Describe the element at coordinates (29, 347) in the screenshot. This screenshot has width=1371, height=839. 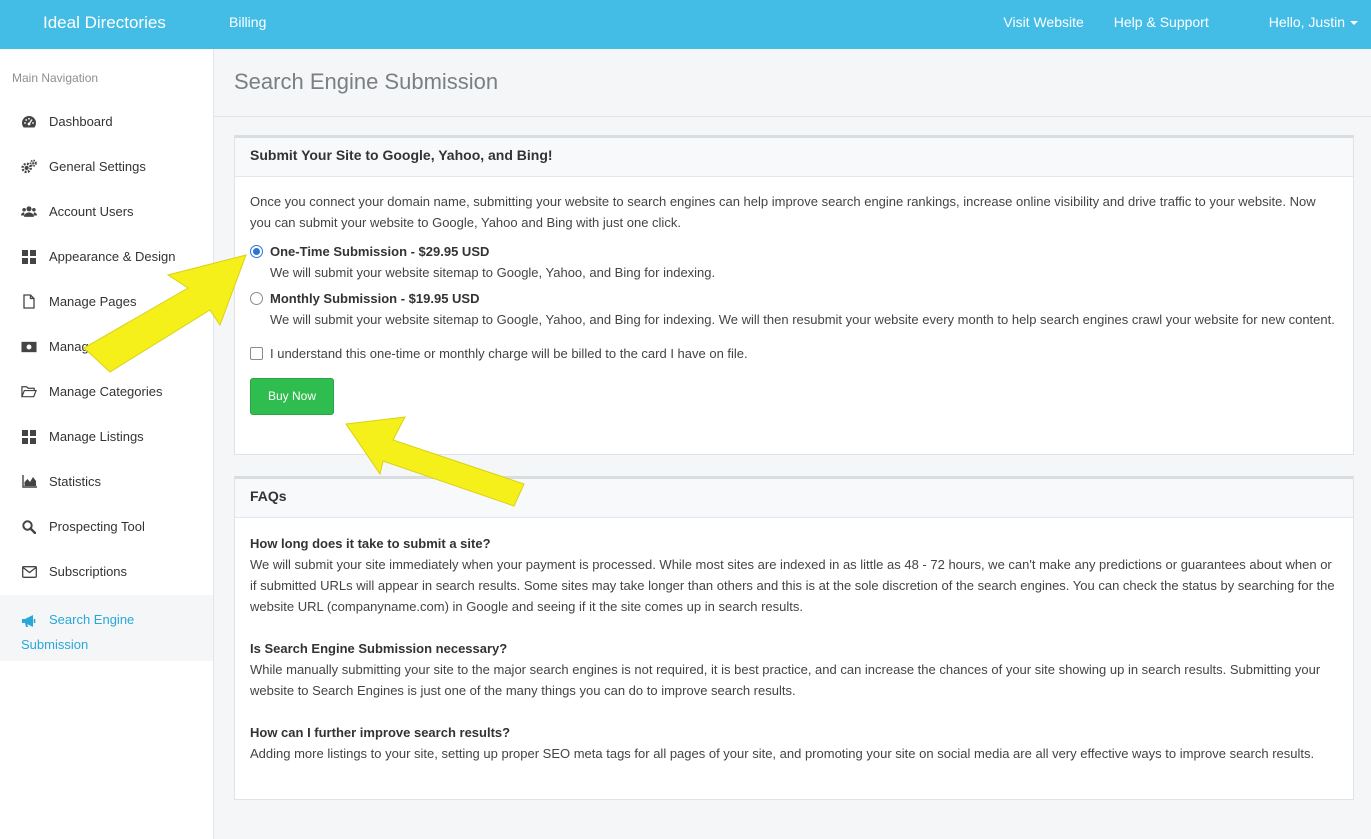
I see `money-icon` at that location.